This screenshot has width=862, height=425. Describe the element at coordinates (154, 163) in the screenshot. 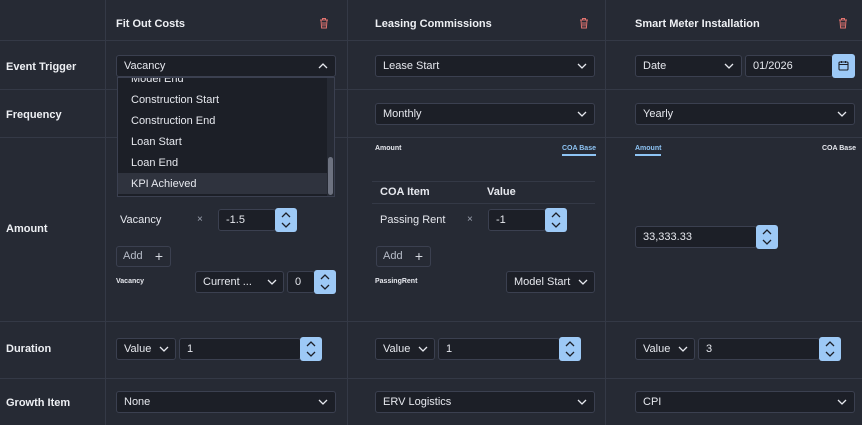

I see `dropdown-option: Loan End` at that location.